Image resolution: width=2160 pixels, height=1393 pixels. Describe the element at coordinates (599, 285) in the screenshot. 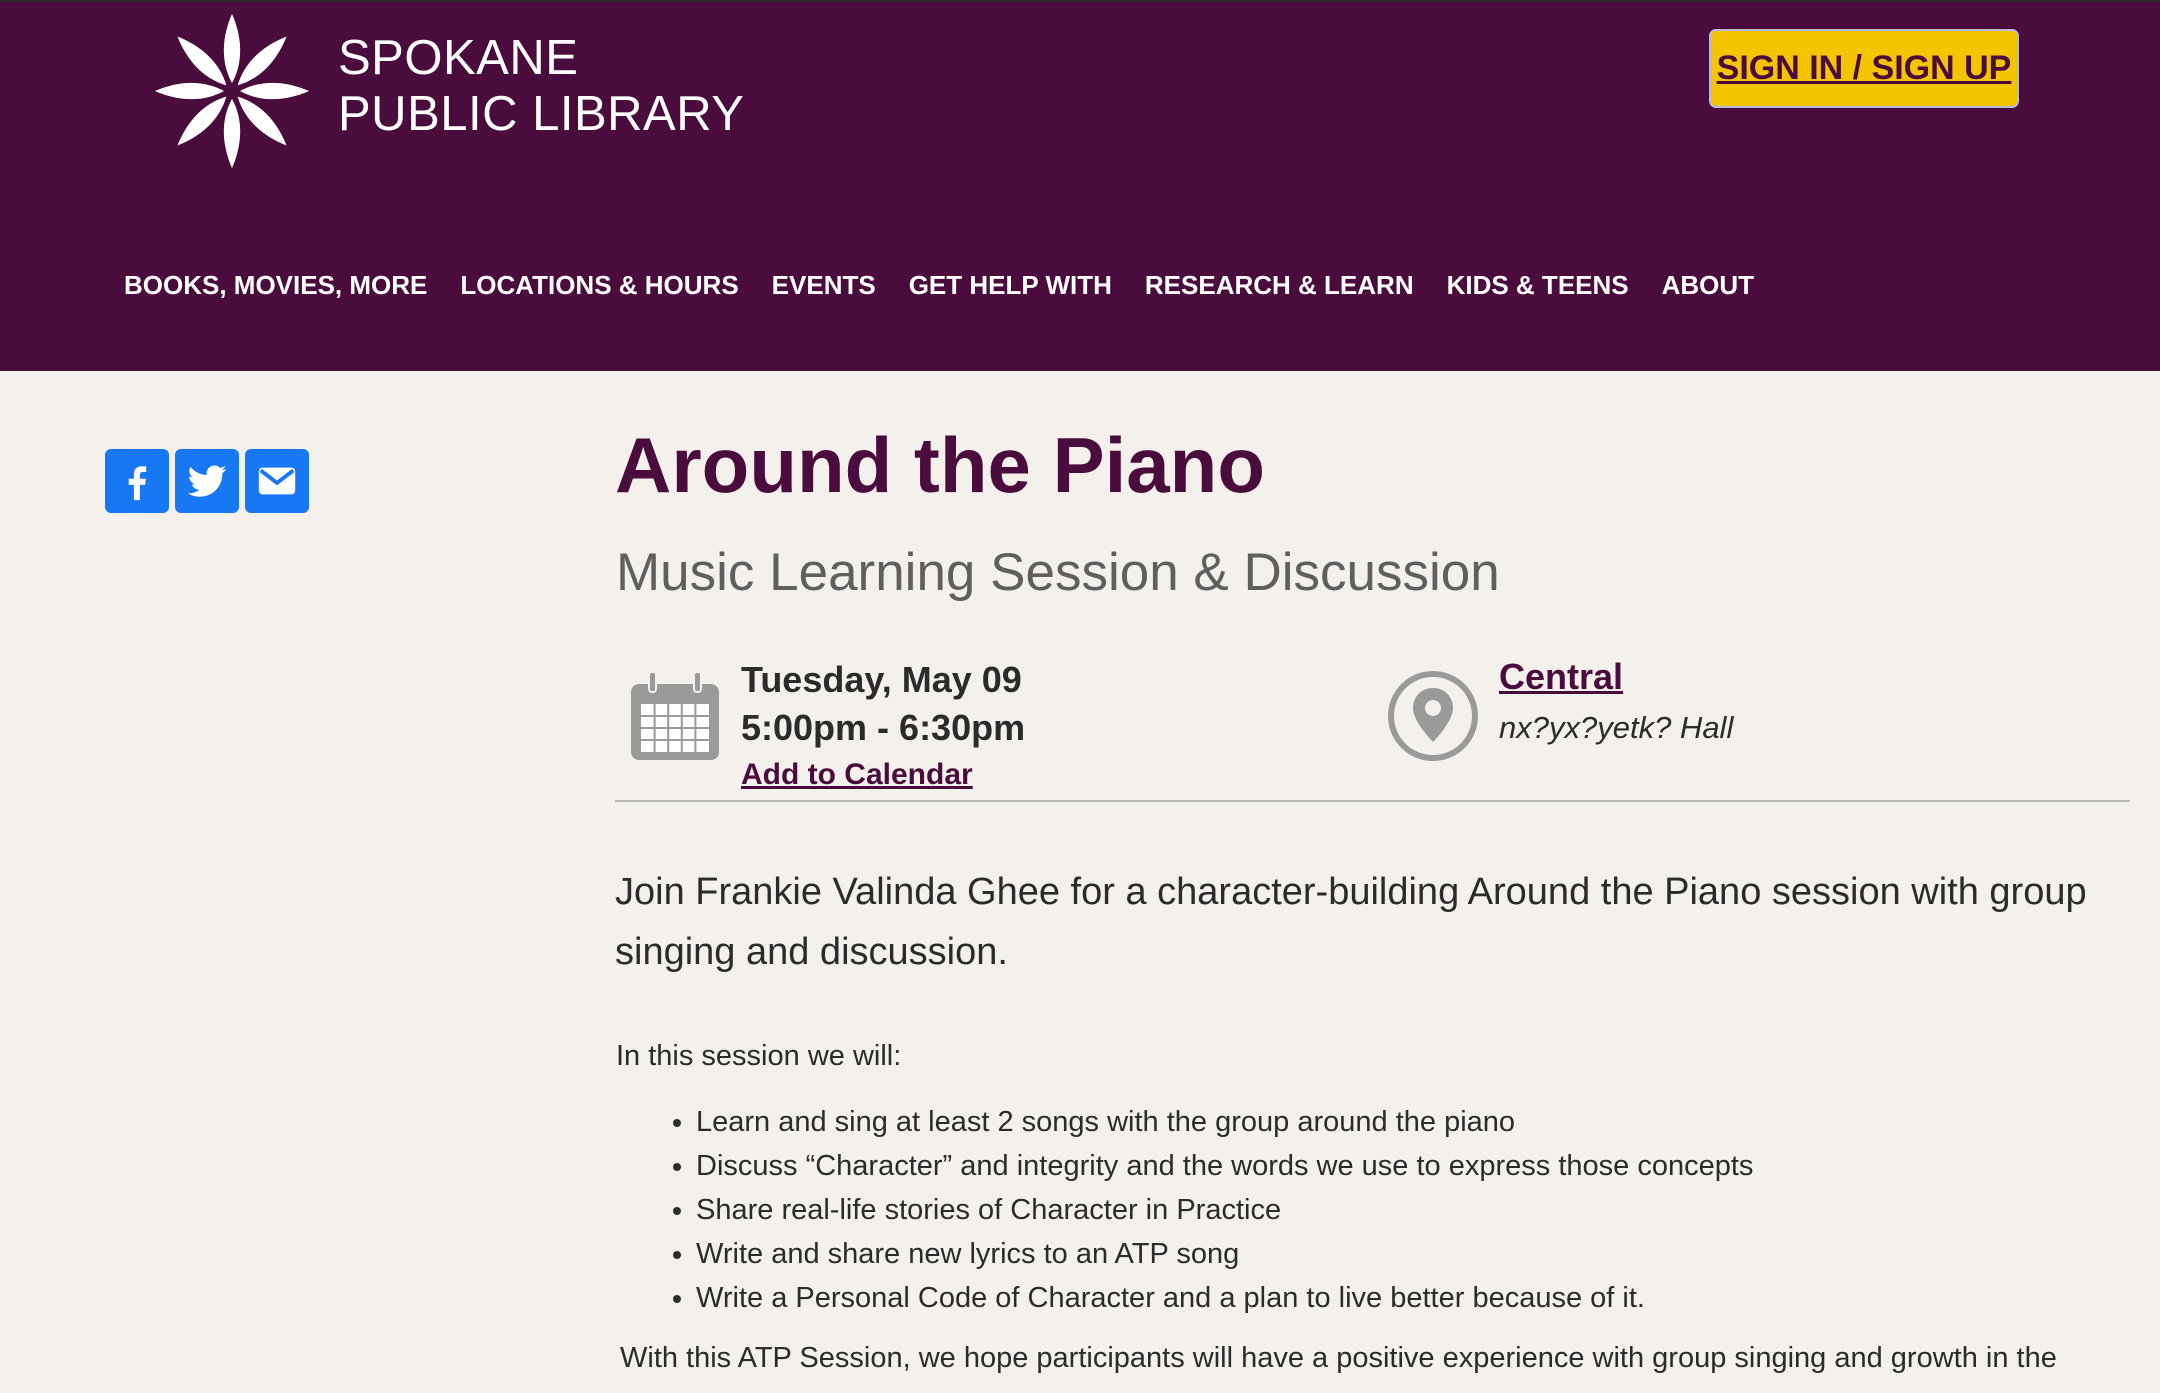

I see `nav-locations-hours: LOCATIONS & HOURS` at that location.